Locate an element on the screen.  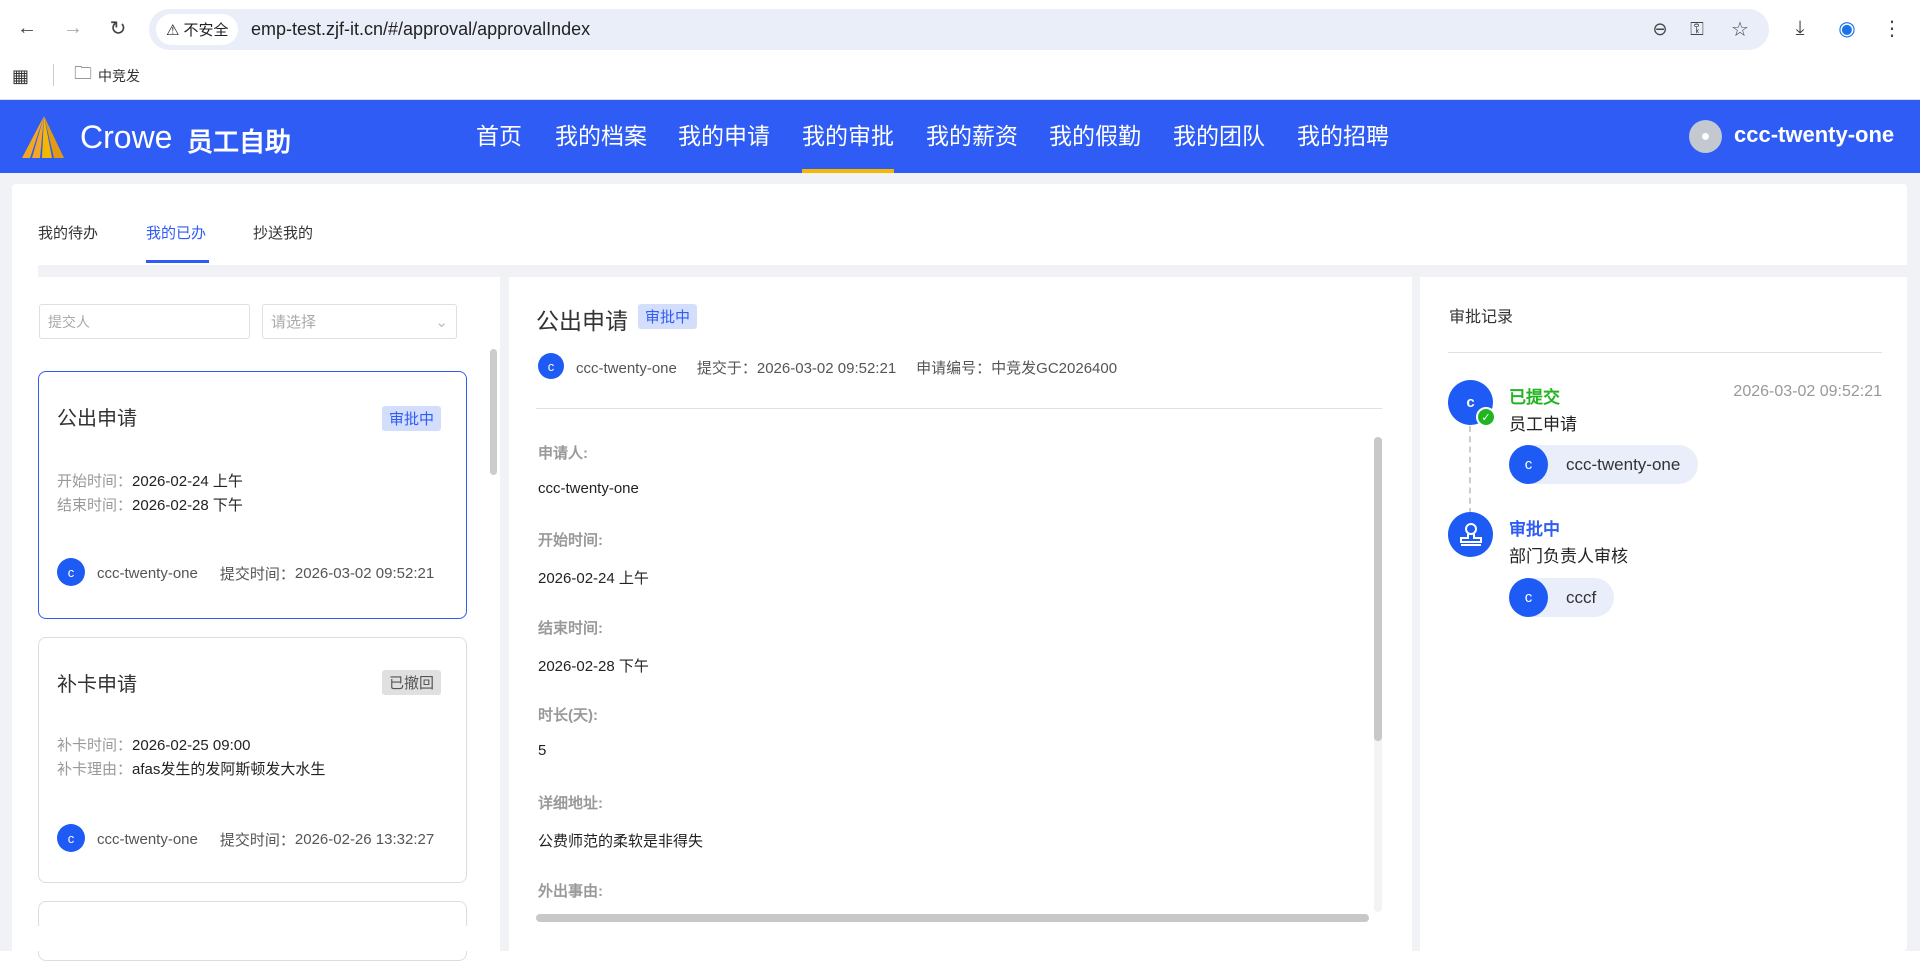
step-status: 审批中 is located at coordinates (1534, 529).